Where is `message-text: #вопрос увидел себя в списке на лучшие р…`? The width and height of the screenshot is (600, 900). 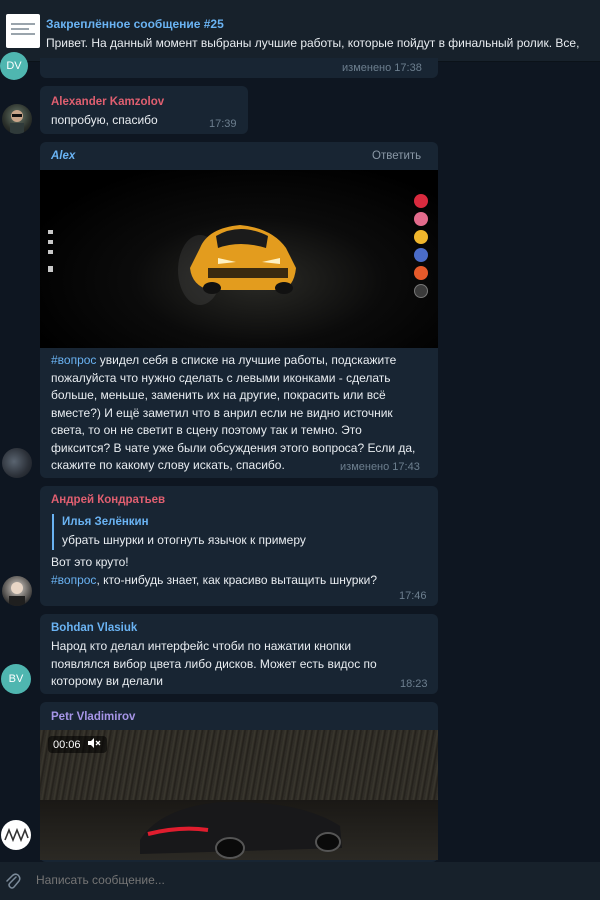 message-text: #вопрос увидел себя в списке на лучшие р… is located at coordinates (233, 412).